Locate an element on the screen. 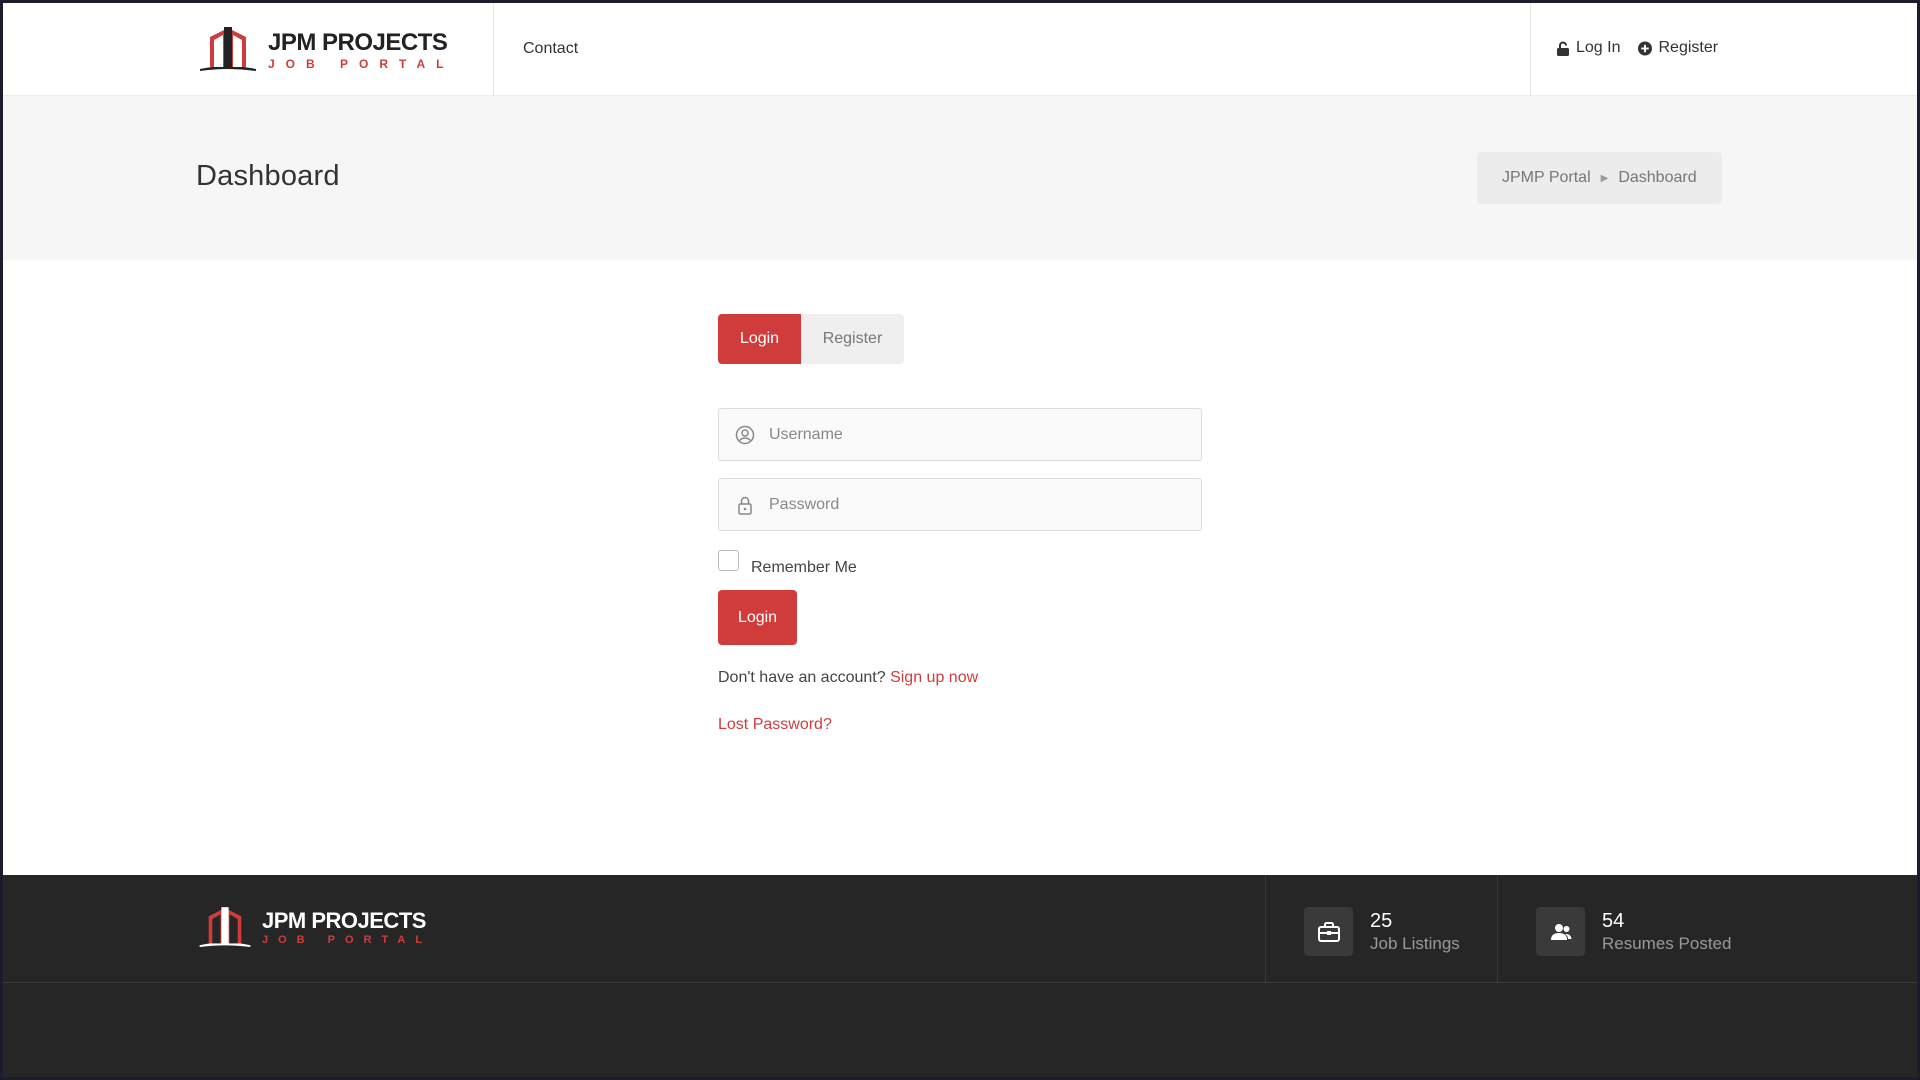 The width and height of the screenshot is (1920, 1080). breadcrumb: JPMP Portal ▶ Dashboard is located at coordinates (1599, 178).